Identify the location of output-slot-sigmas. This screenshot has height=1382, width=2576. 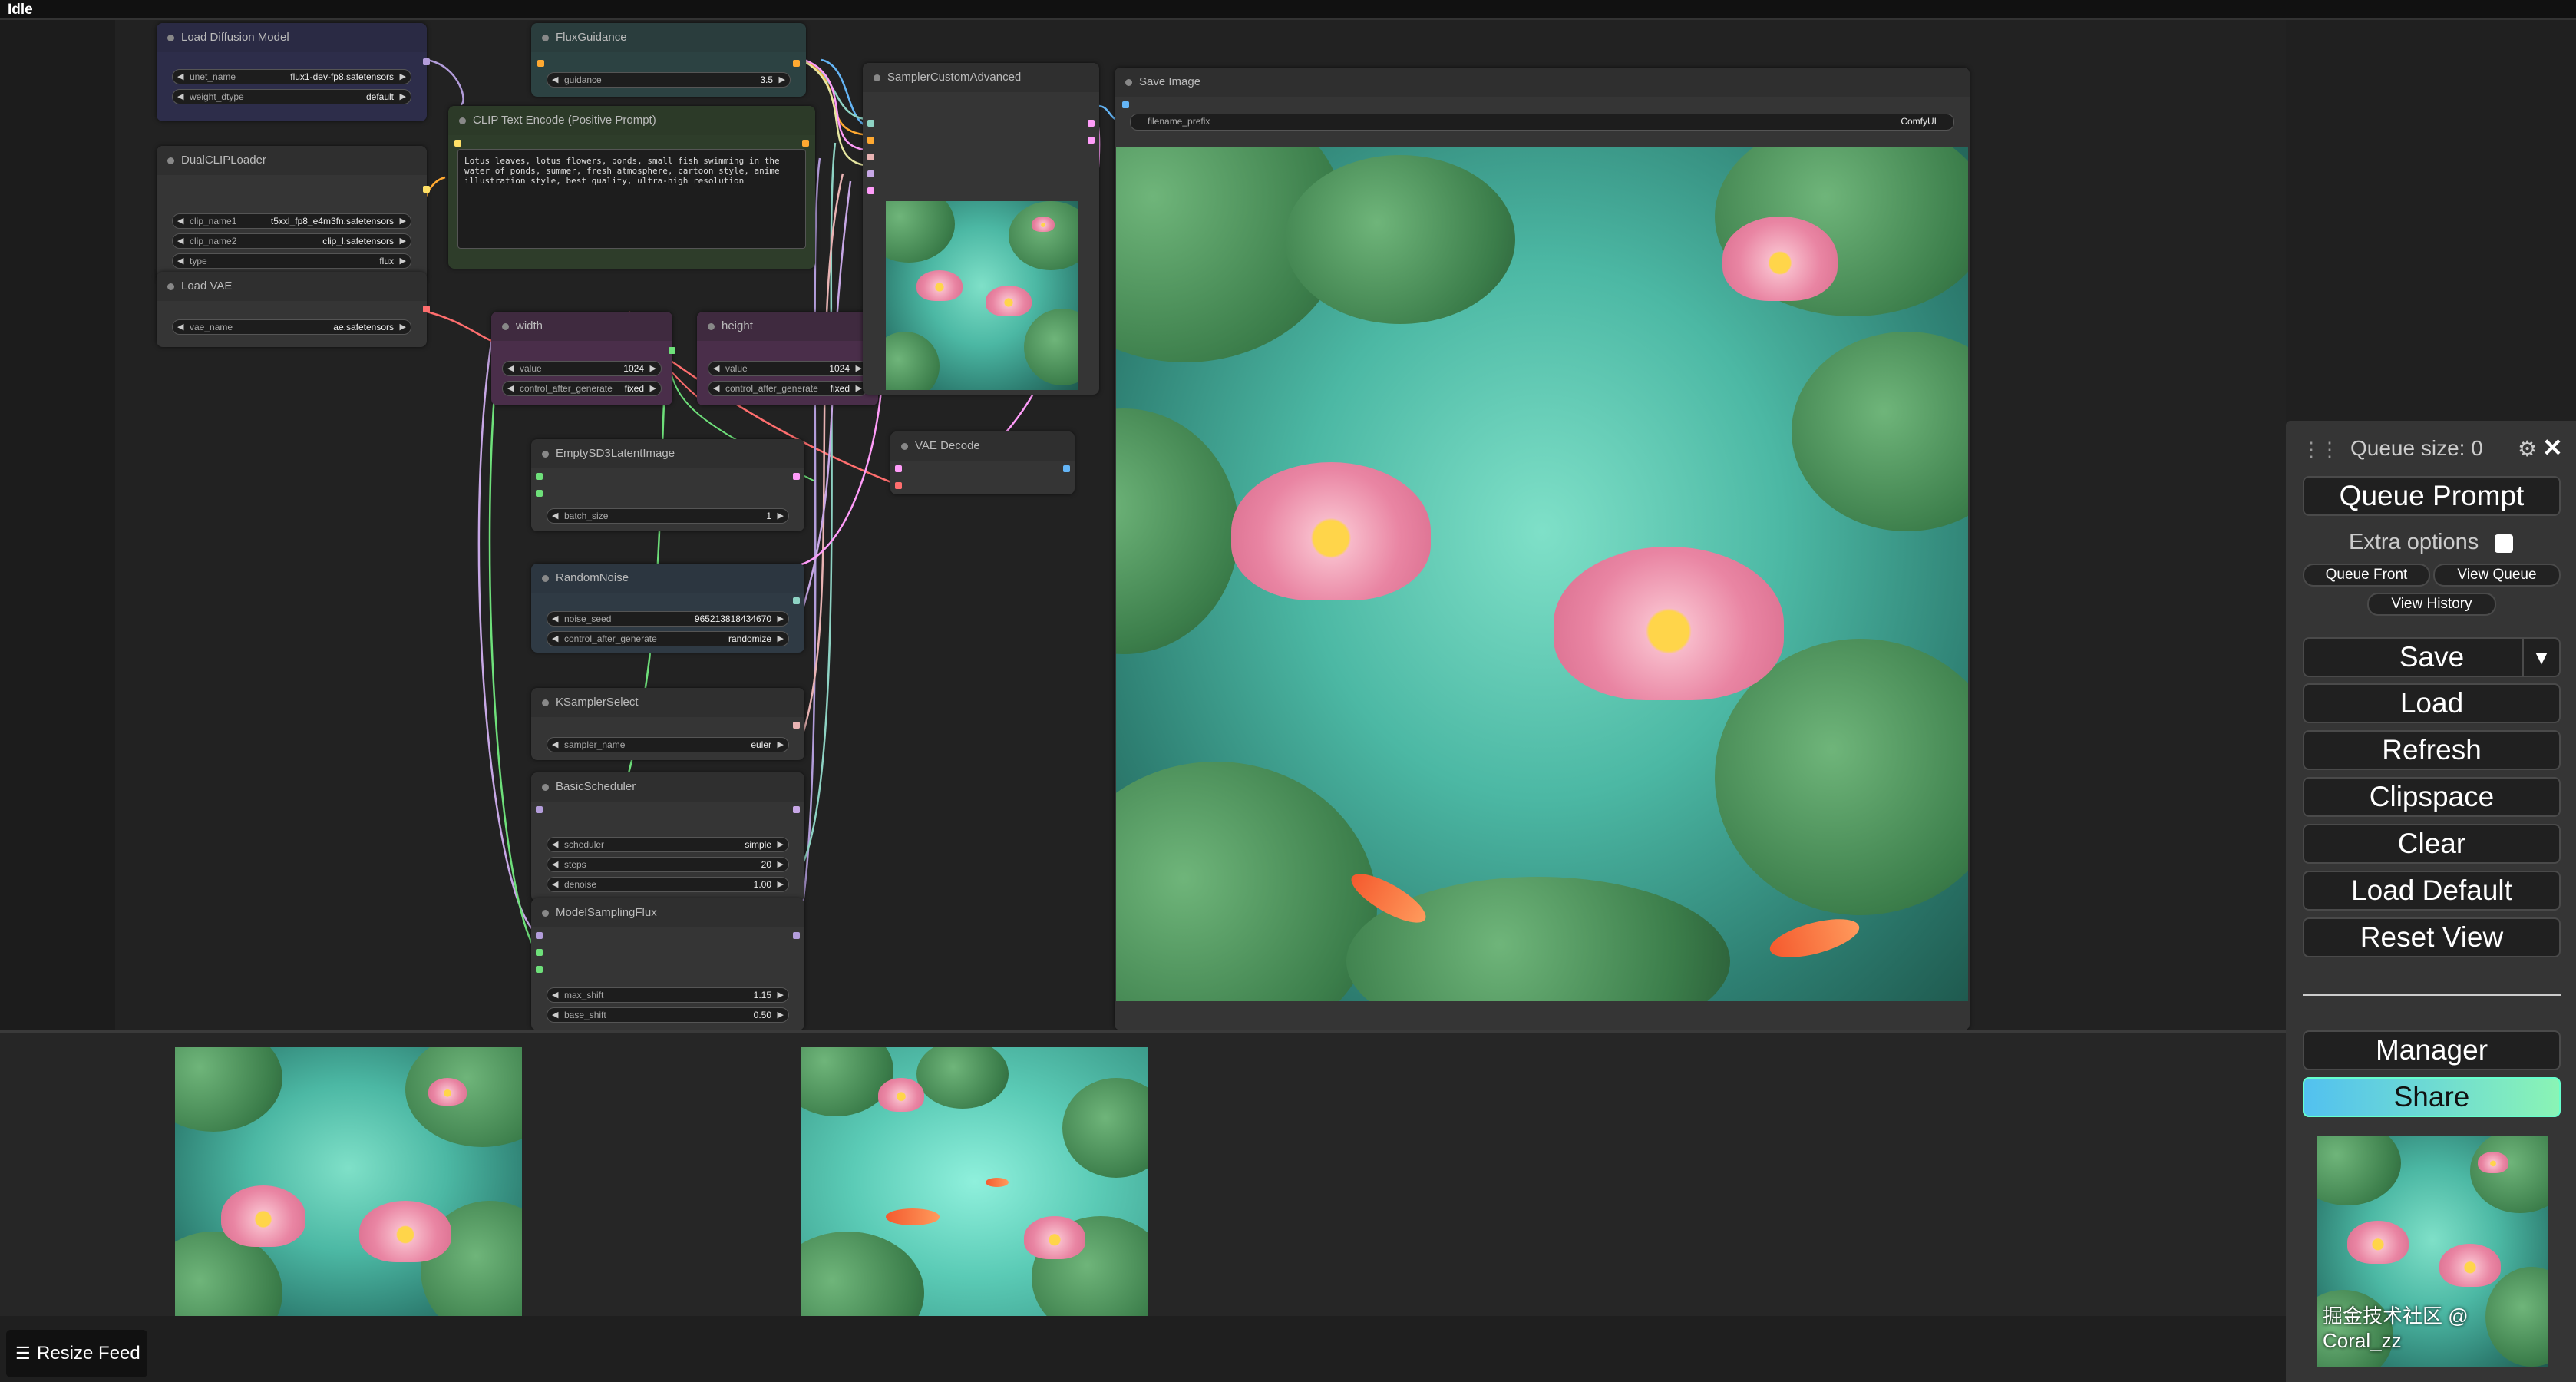
(796, 809).